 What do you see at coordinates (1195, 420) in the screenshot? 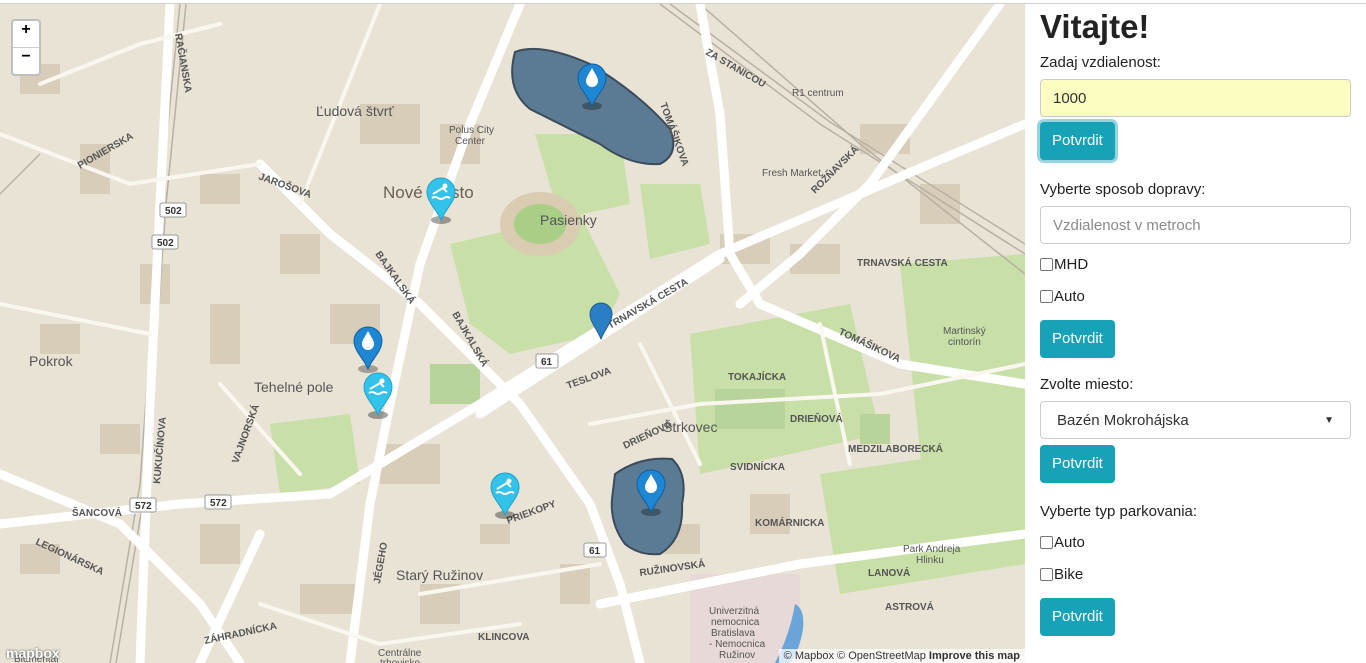
I see `place-select: Bazén Mokrohájska ▼` at bounding box center [1195, 420].